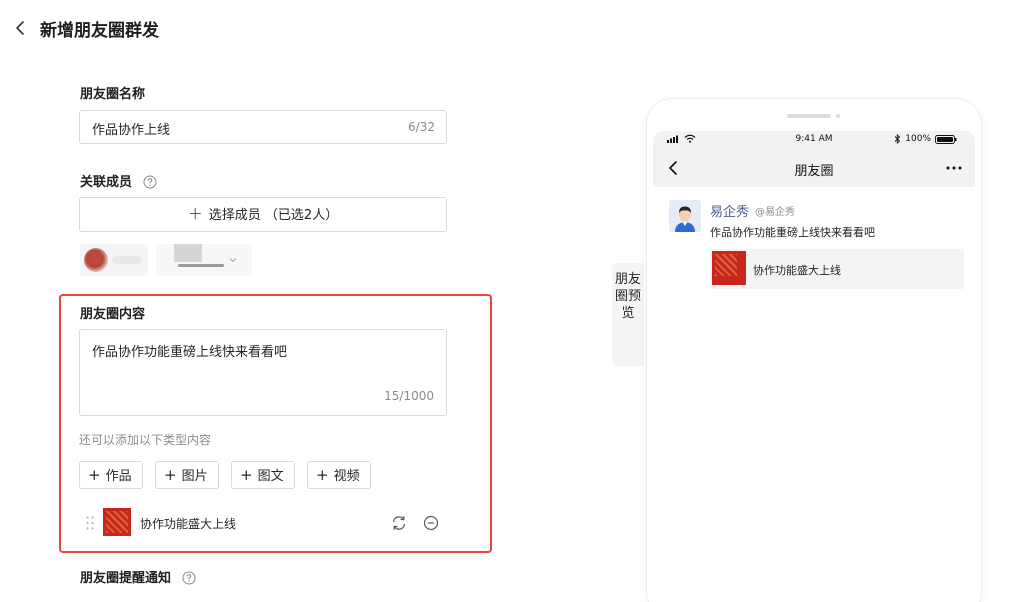 This screenshot has height=602, width=1030. I want to click on person-avatar-icon, so click(685, 216).